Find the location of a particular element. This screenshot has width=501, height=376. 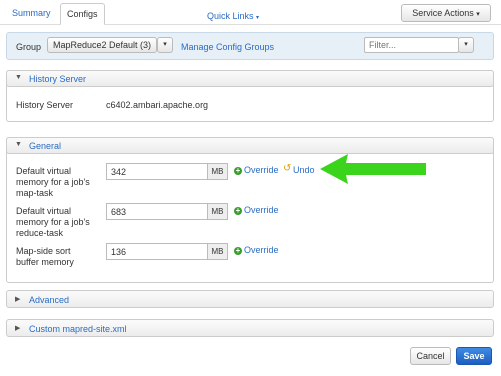

history-server-title: History Server is located at coordinates (58, 79).